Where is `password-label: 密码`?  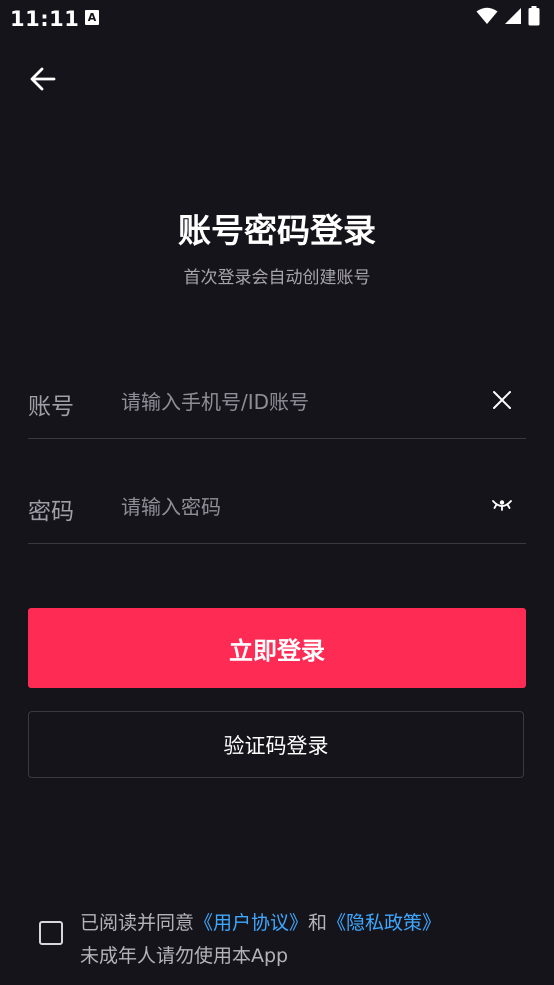 password-label: 密码 is located at coordinates (51, 512).